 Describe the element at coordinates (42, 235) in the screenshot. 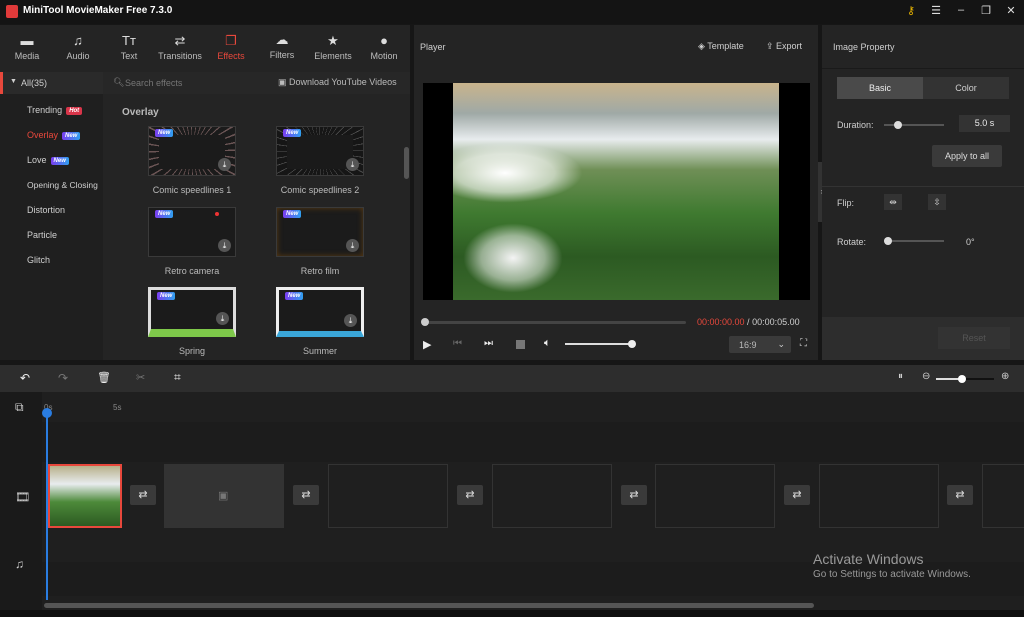

I see `category-particle: Particle` at that location.